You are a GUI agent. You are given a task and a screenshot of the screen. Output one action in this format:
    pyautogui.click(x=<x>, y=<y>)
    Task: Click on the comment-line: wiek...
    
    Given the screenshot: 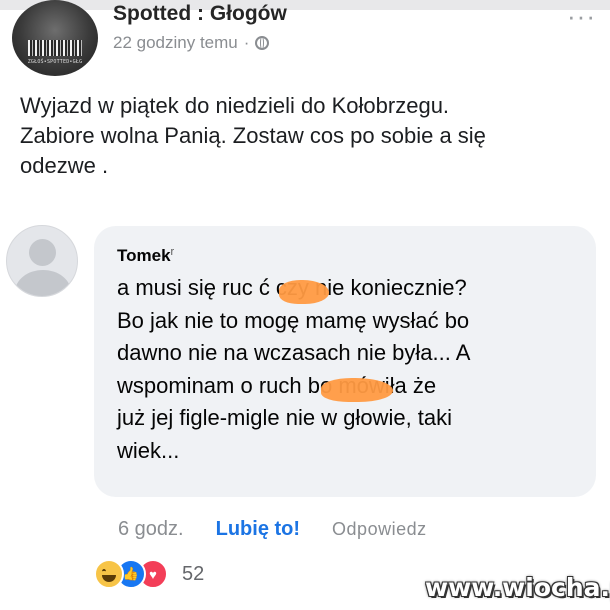 What is the action you would take?
    pyautogui.click(x=148, y=450)
    